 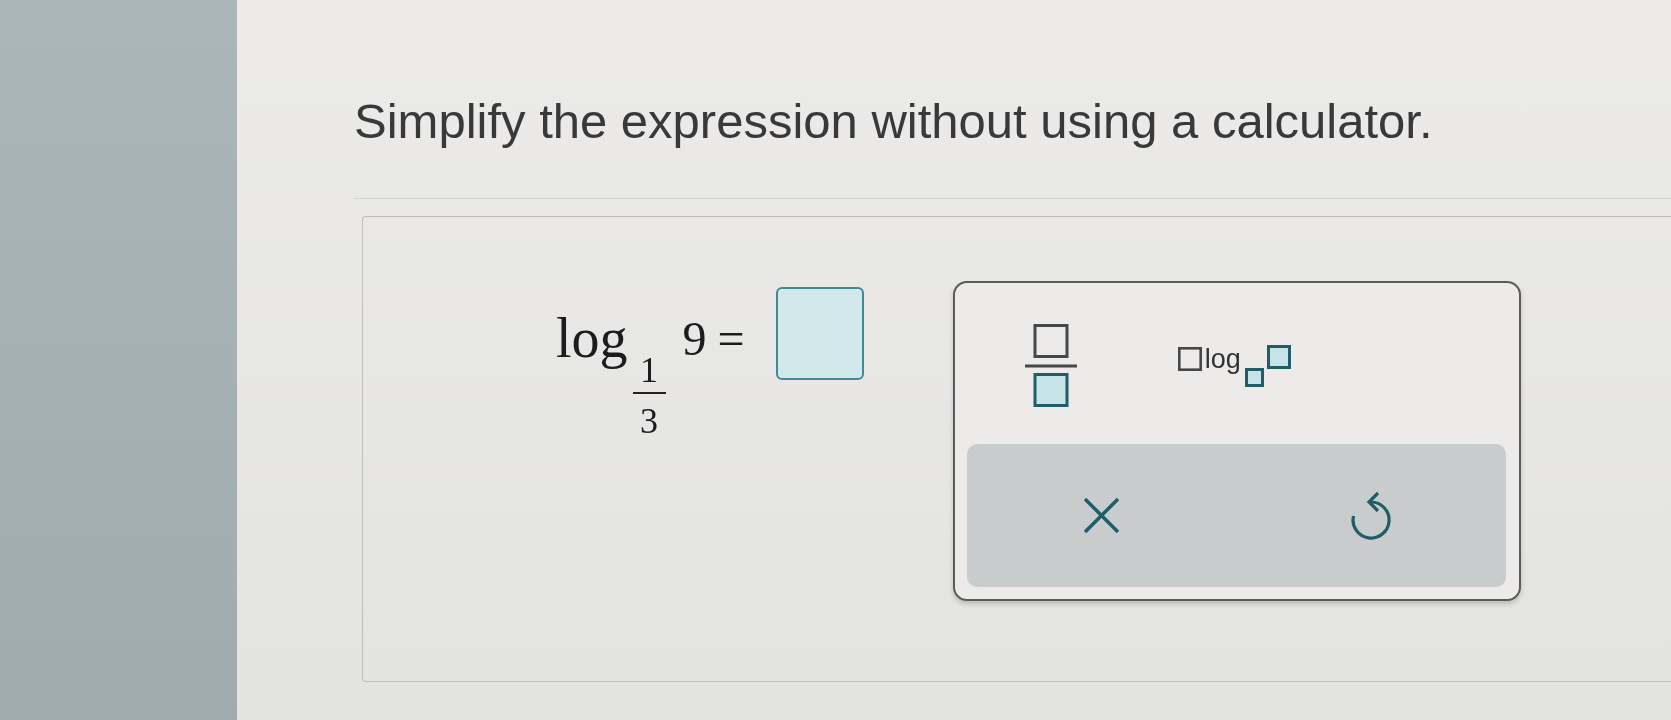 I want to click on log-argument: 9, so click(x=694, y=339).